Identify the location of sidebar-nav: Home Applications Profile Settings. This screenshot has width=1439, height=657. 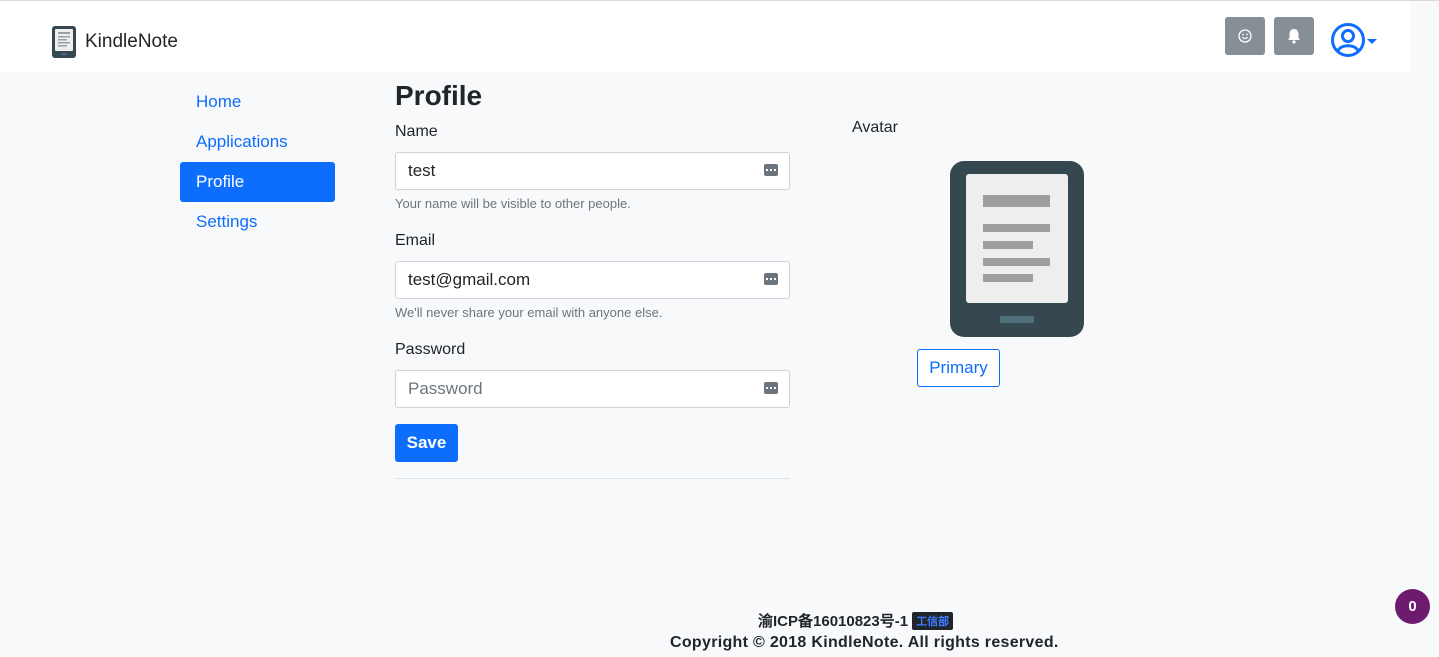
(257, 162).